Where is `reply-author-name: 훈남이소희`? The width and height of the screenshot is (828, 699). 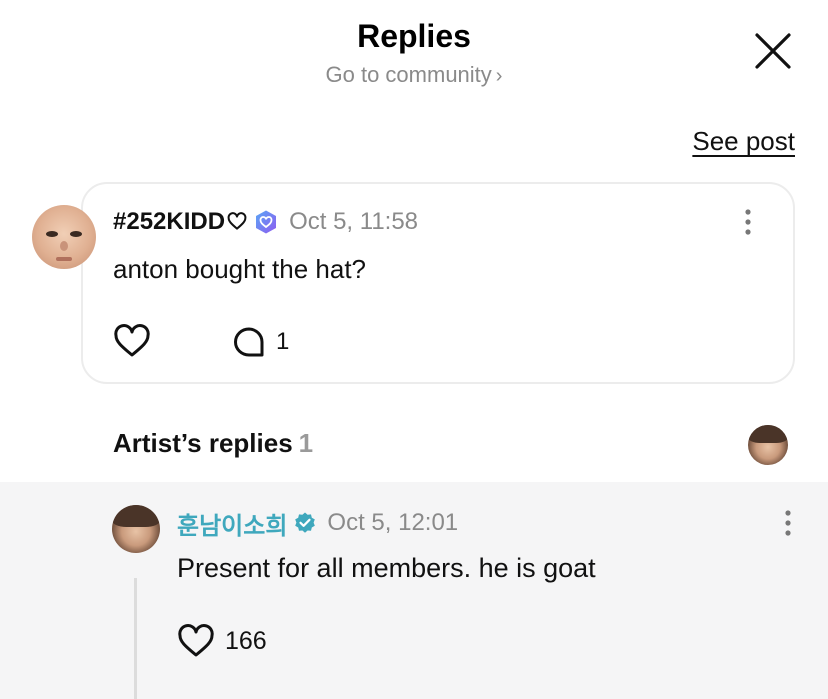 reply-author-name: 훈남이소희 is located at coordinates (232, 523).